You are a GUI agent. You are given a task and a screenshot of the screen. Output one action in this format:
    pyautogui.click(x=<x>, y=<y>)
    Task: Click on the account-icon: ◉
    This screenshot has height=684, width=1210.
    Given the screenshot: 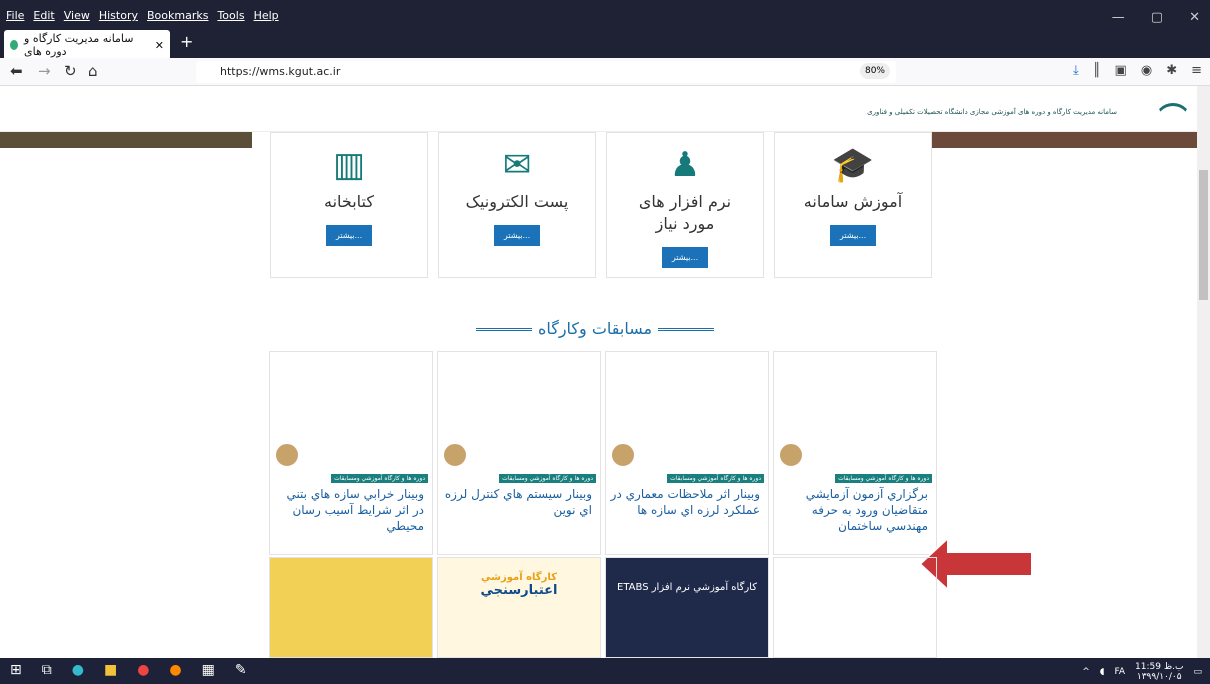 What is the action you would take?
    pyautogui.click(x=1146, y=70)
    